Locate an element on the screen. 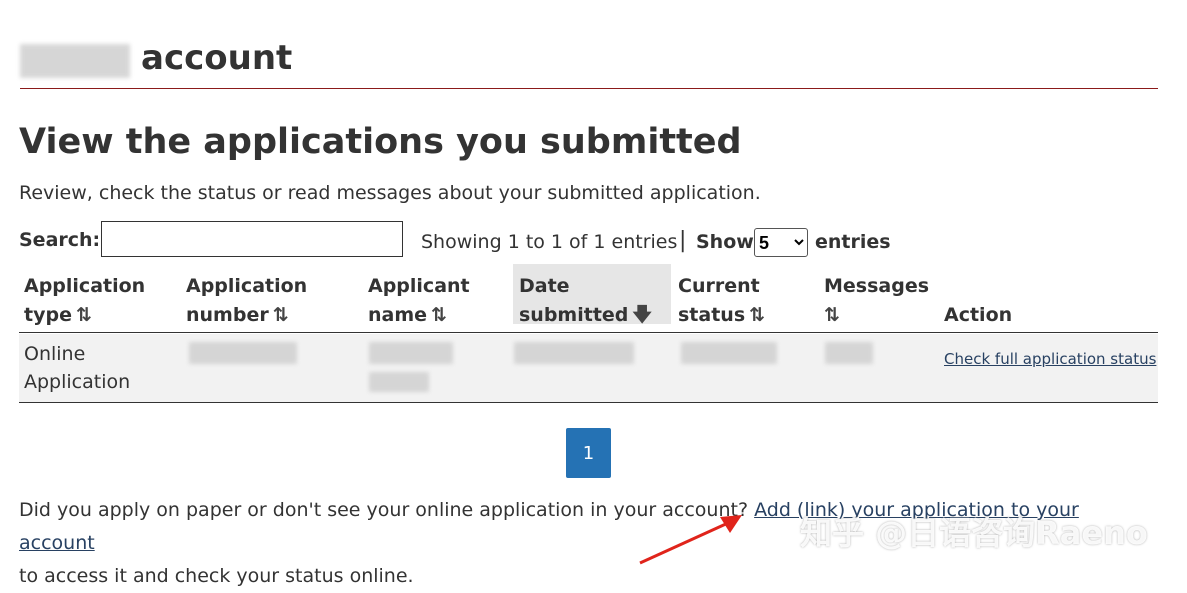  show-label: Show is located at coordinates (725, 242).